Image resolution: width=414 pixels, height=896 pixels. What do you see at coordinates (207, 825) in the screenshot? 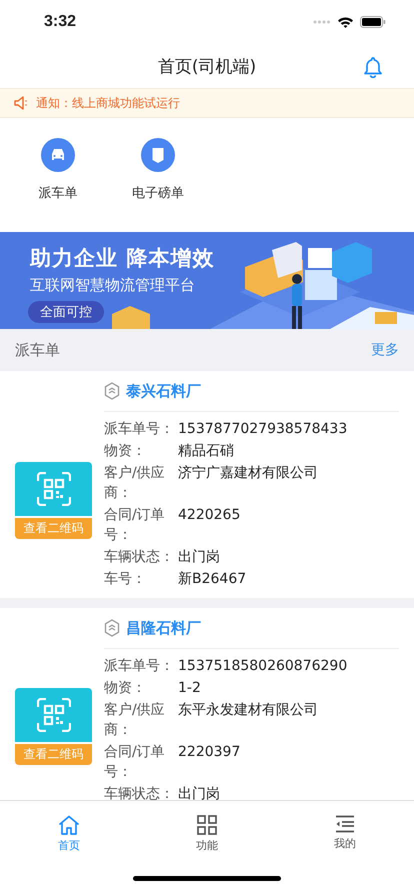
I see `grid-icon` at bounding box center [207, 825].